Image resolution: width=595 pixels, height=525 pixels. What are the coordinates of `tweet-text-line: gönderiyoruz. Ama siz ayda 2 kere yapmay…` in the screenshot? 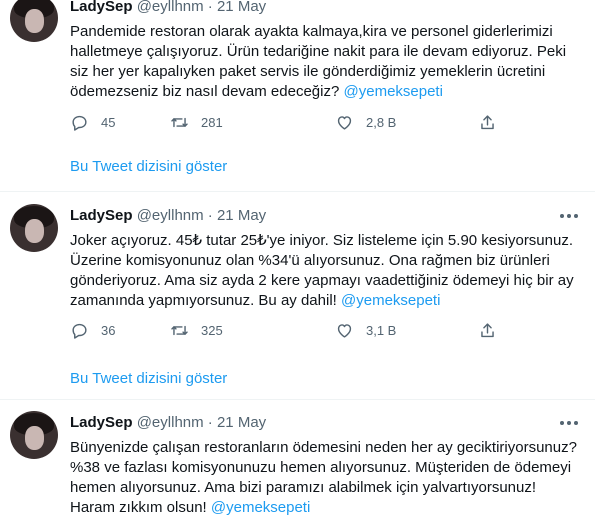 It's located at (322, 280).